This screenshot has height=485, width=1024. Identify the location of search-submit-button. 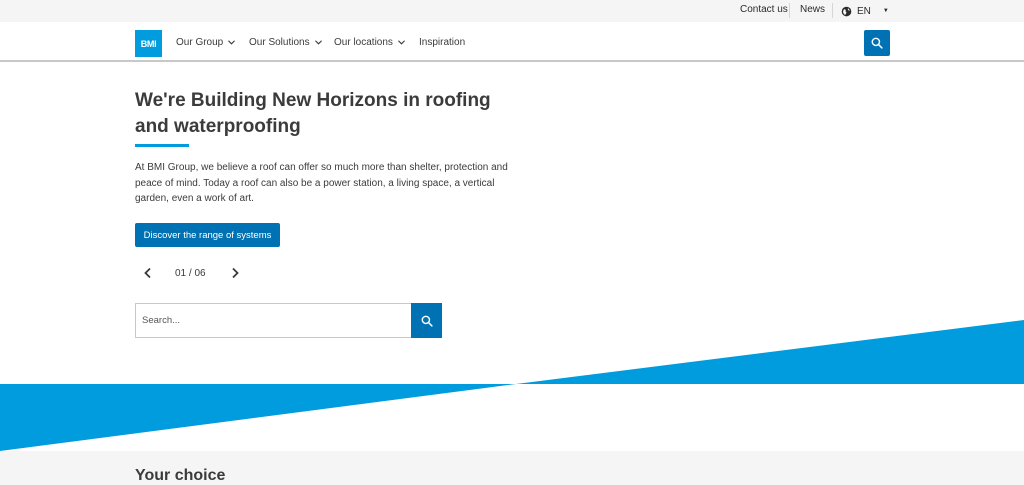
(426, 320).